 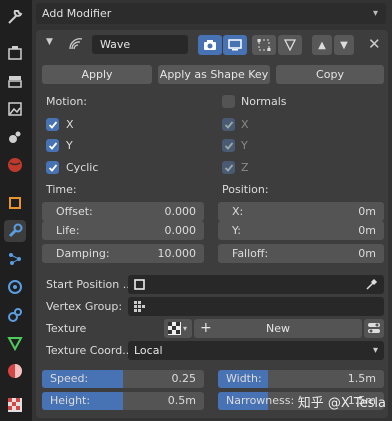 What do you see at coordinates (256, 350) in the screenshot?
I see `texture-coords-dropdown: Local ▾` at bounding box center [256, 350].